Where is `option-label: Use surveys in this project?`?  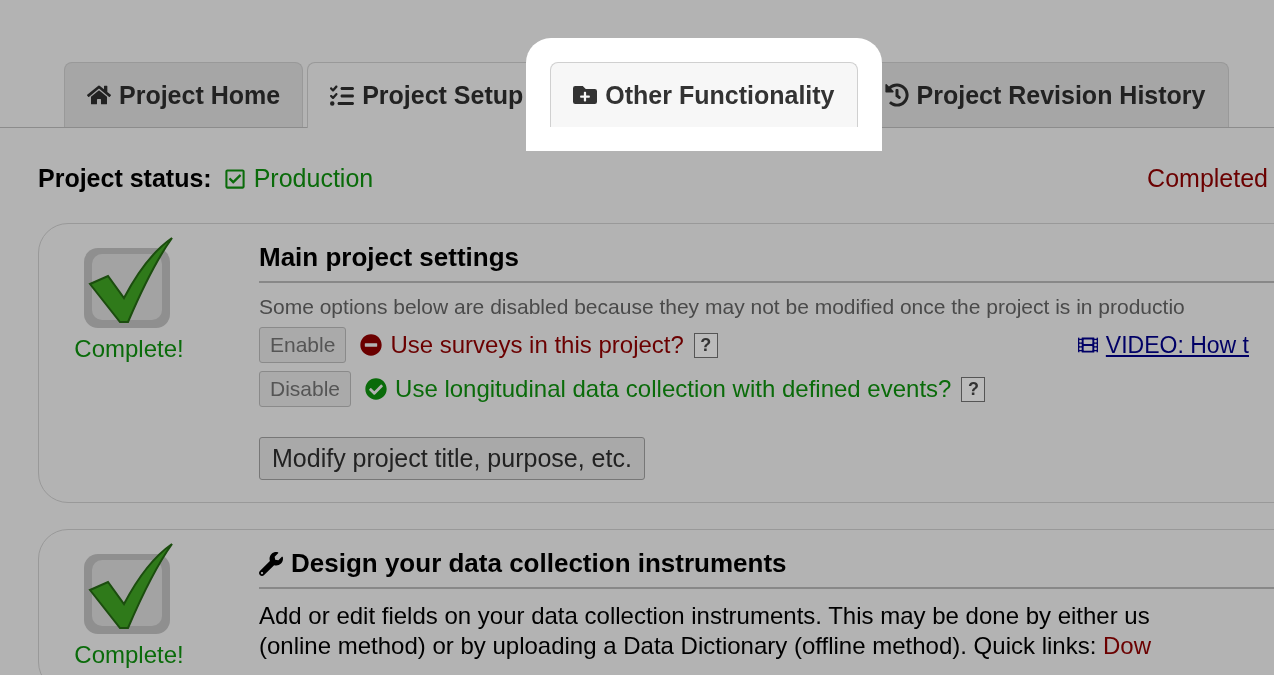 option-label: Use surveys in this project? is located at coordinates (537, 345).